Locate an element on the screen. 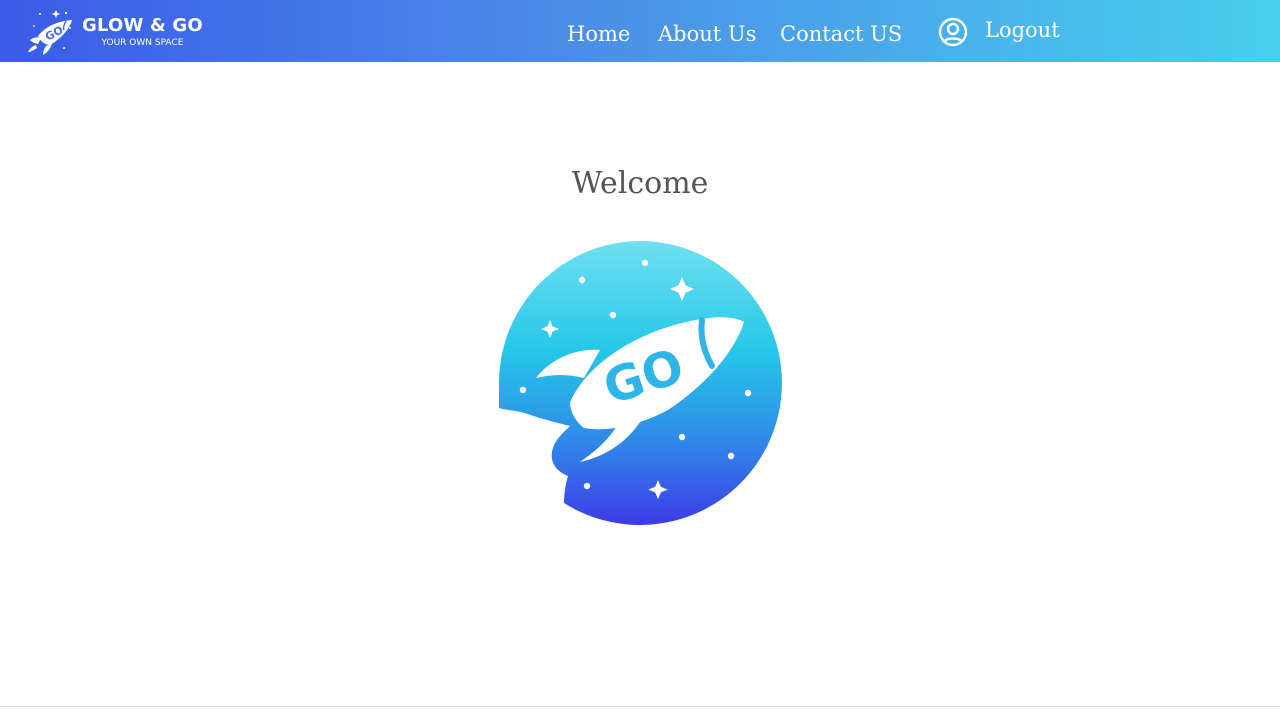 The image size is (1280, 719). logout-label: Logout is located at coordinates (1022, 30).